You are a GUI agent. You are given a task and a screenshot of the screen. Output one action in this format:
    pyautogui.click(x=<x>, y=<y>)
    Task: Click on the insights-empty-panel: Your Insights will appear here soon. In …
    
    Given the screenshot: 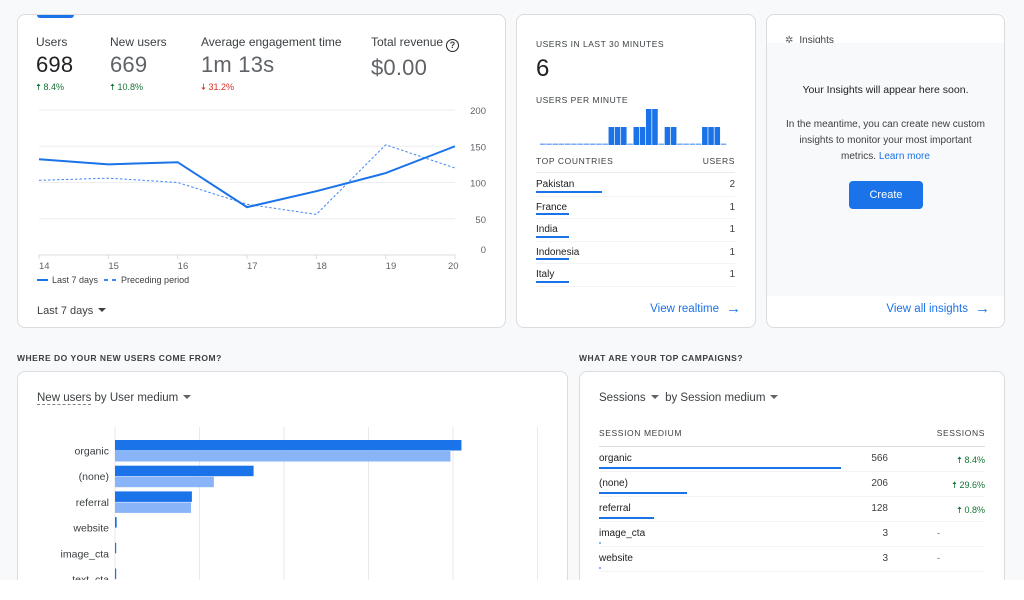 What is the action you would take?
    pyautogui.click(x=885, y=169)
    